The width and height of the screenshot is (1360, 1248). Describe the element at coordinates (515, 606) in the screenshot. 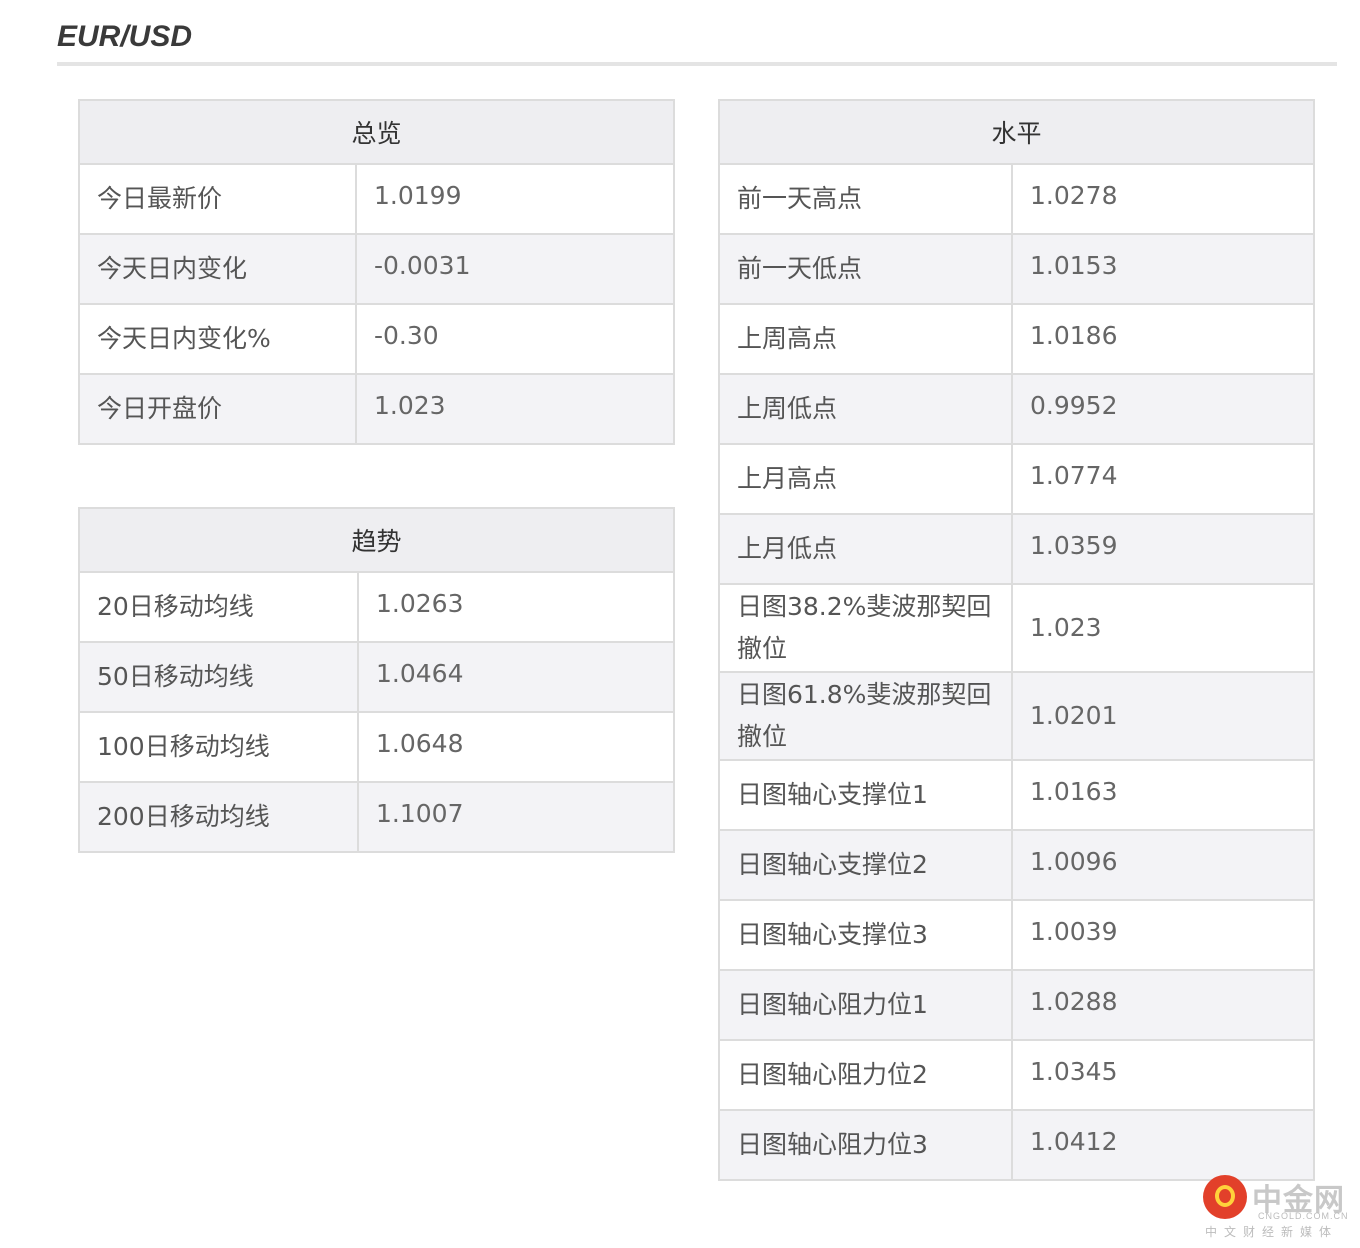

I see `row-value: 1.0263` at that location.